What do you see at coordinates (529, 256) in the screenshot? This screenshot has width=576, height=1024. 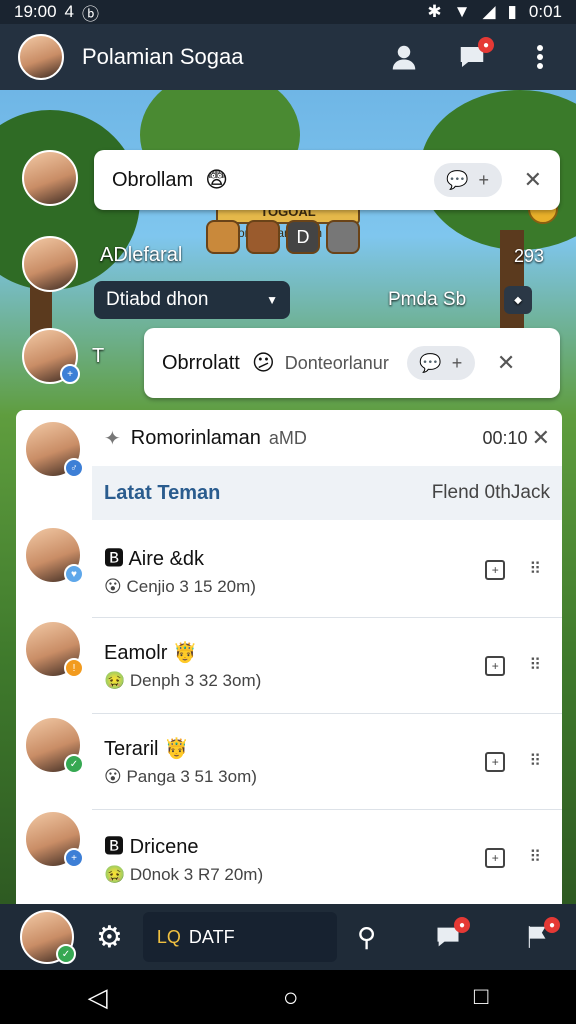 I see `player-score: 293` at bounding box center [529, 256].